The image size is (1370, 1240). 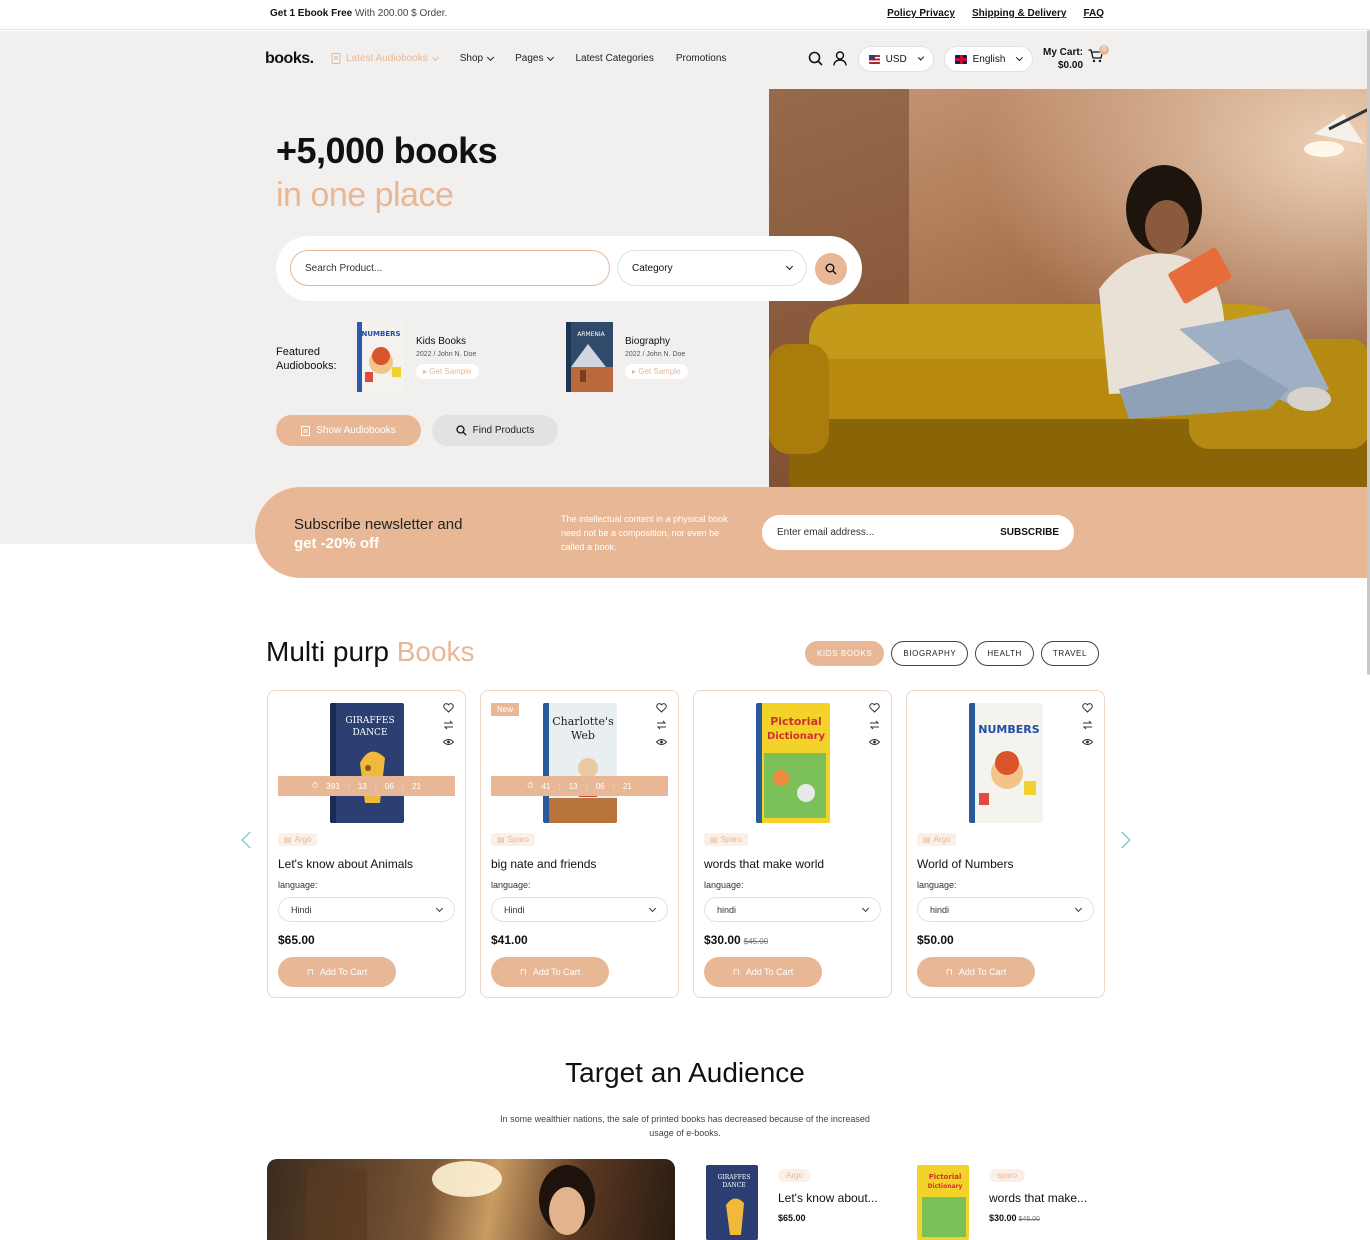 What do you see at coordinates (1063, 59) in the screenshot?
I see `cart-summary: My Cart: $0.00` at bounding box center [1063, 59].